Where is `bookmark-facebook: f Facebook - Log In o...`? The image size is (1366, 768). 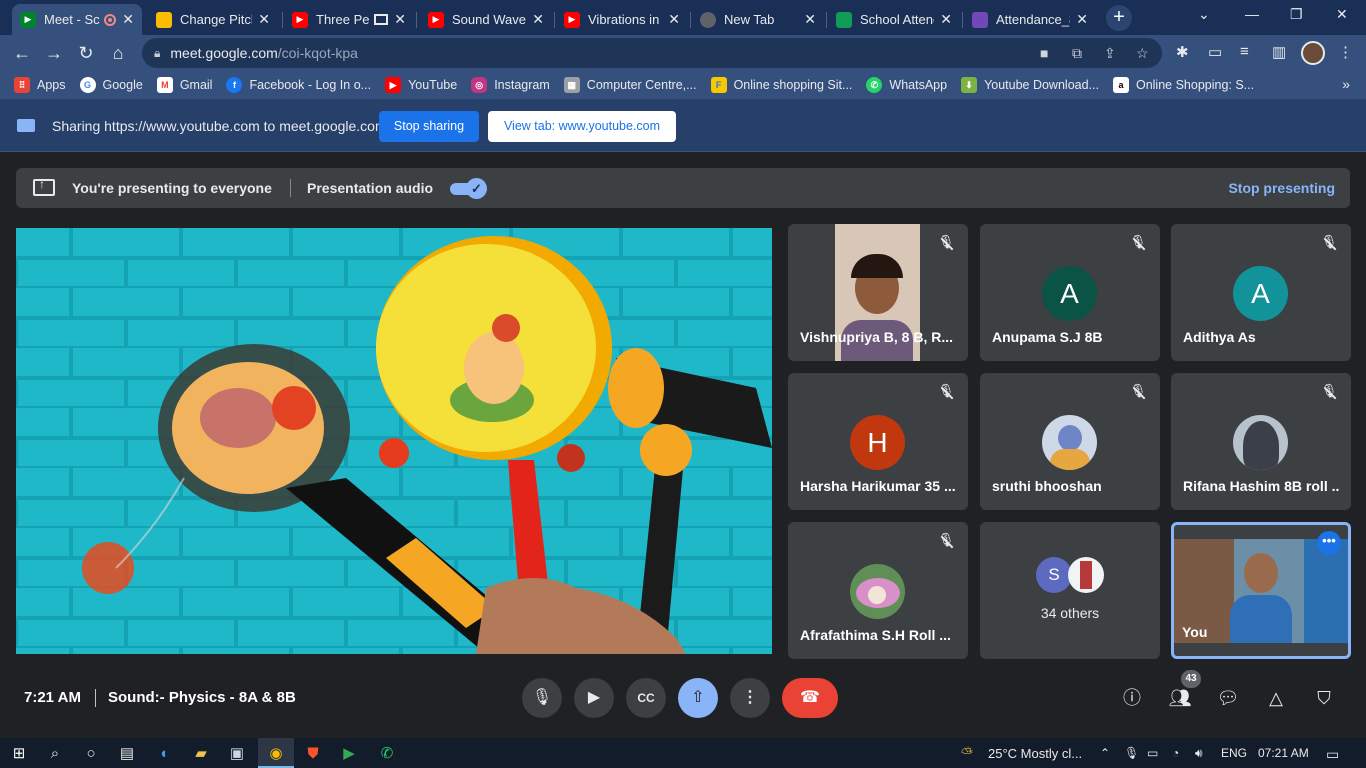
bookmark-facebook: f Facebook - Log In o... is located at coordinates (298, 85).